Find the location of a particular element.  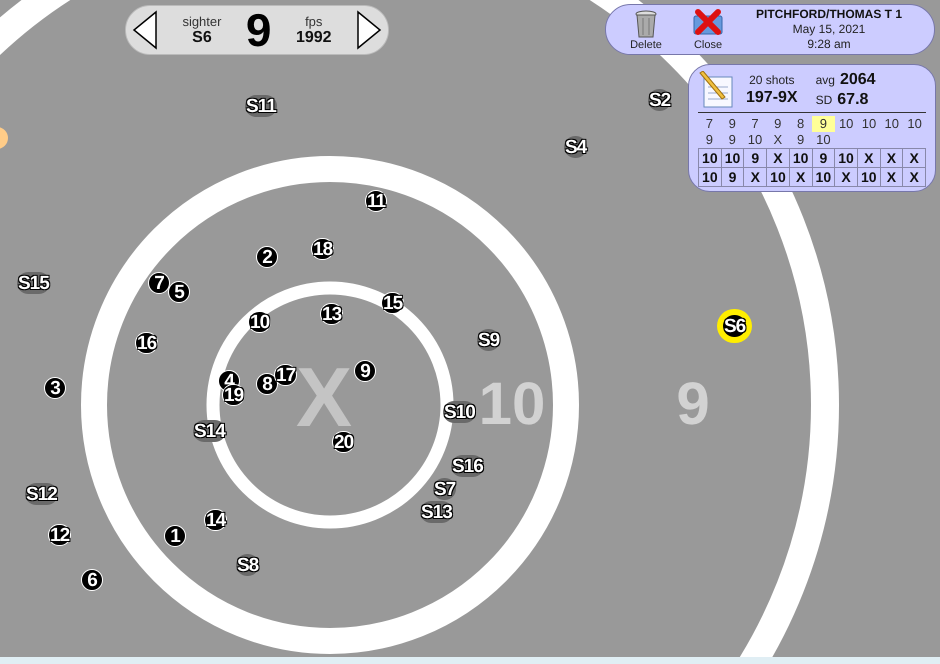

shot-marker: 9 is located at coordinates (365, 371).